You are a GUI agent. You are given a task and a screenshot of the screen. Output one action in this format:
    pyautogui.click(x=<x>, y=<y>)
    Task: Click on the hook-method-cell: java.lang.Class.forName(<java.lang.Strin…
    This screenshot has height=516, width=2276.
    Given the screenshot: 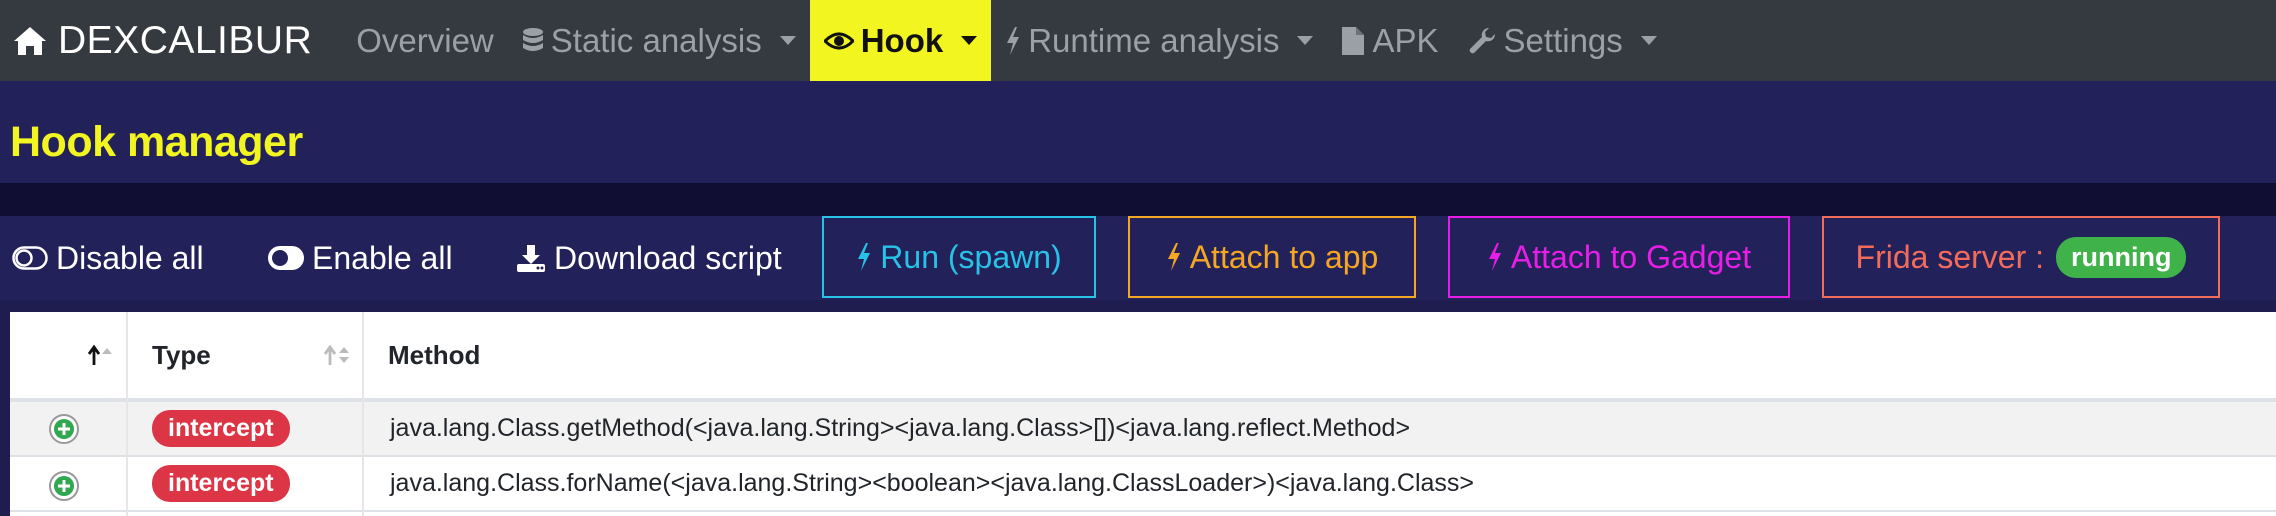 What is the action you would take?
    pyautogui.click(x=932, y=483)
    